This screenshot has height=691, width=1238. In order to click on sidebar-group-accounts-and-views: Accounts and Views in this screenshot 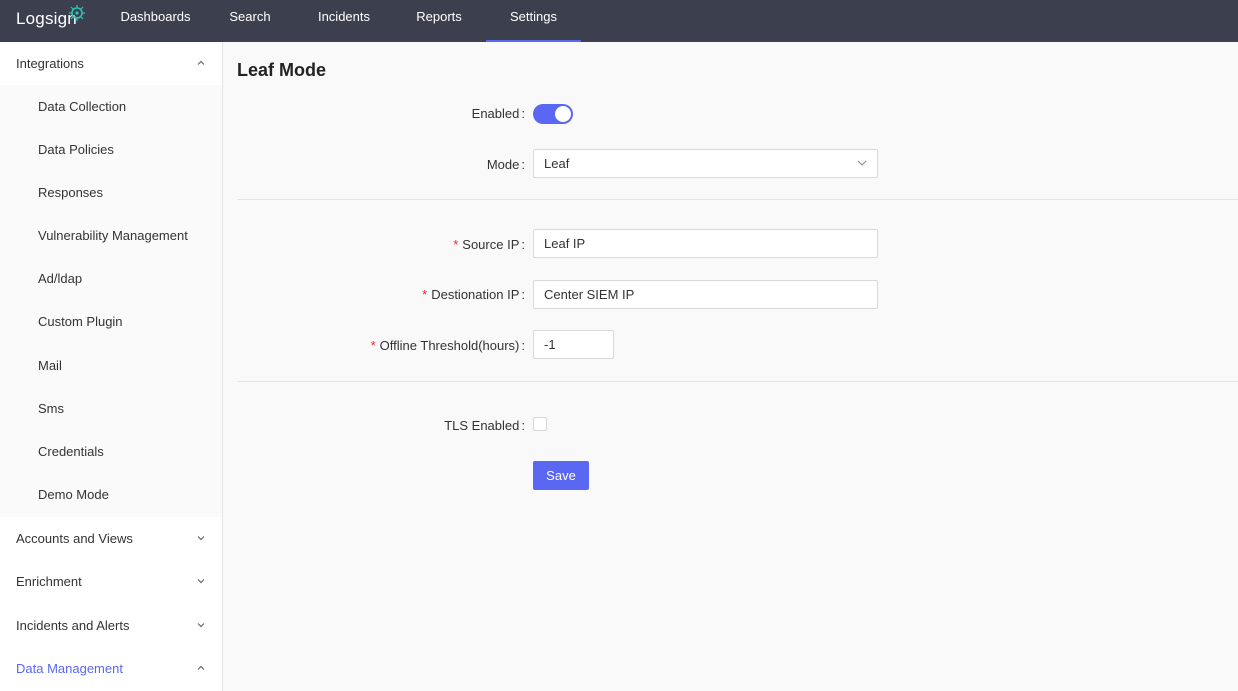, I will do `click(111, 538)`.